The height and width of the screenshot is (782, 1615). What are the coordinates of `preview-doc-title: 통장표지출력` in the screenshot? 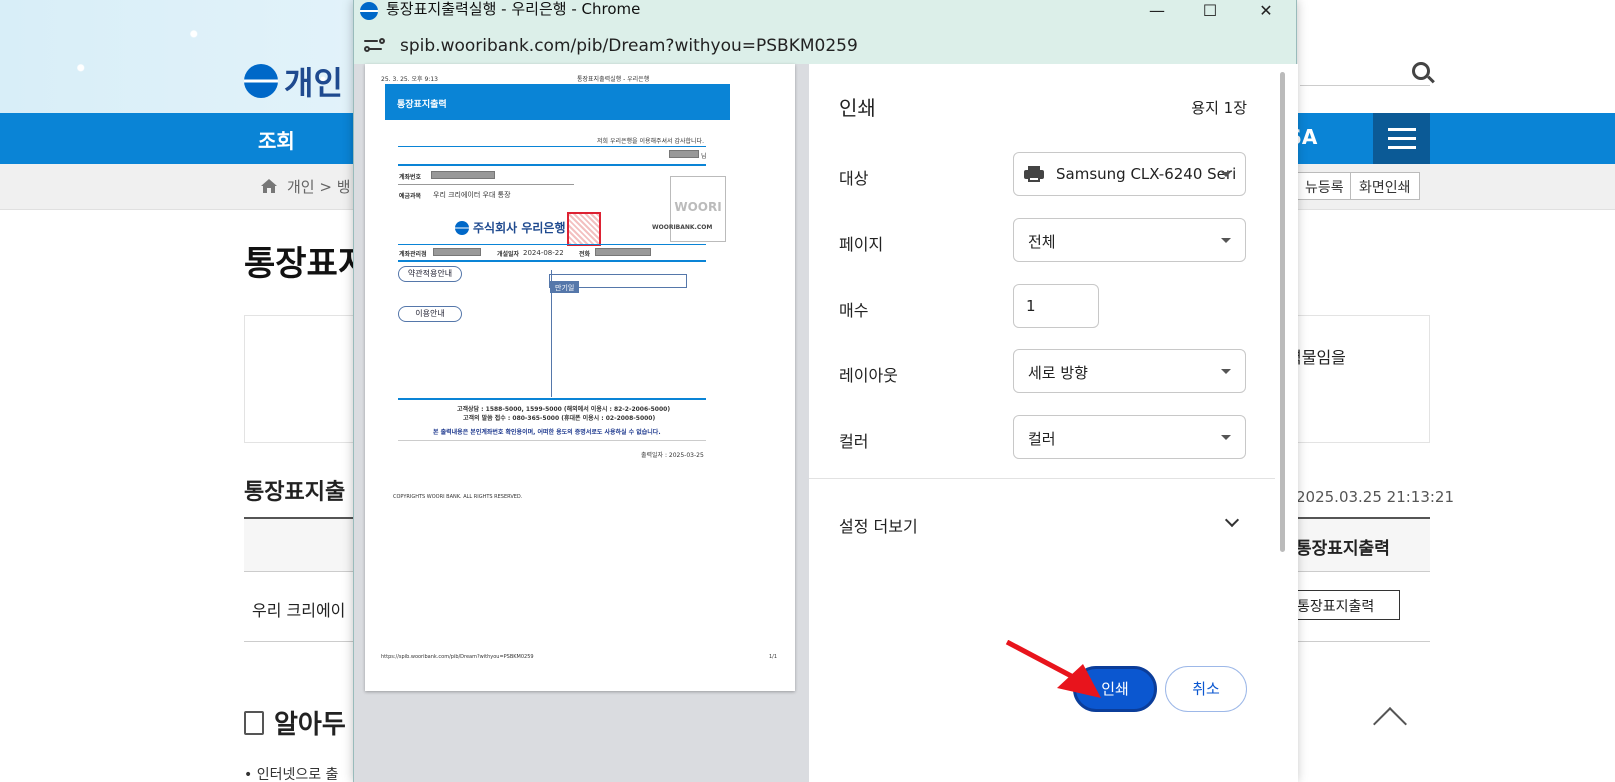 It's located at (557, 102).